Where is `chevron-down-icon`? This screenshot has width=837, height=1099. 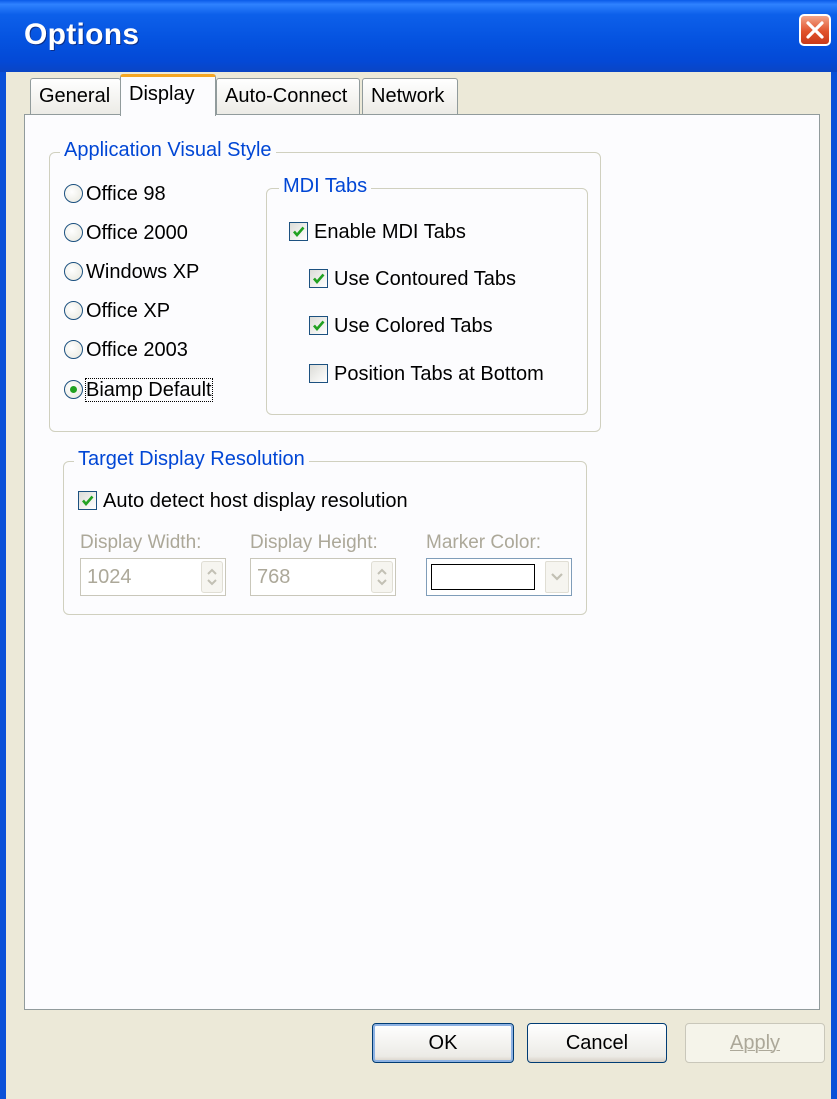
chevron-down-icon is located at coordinates (557, 577).